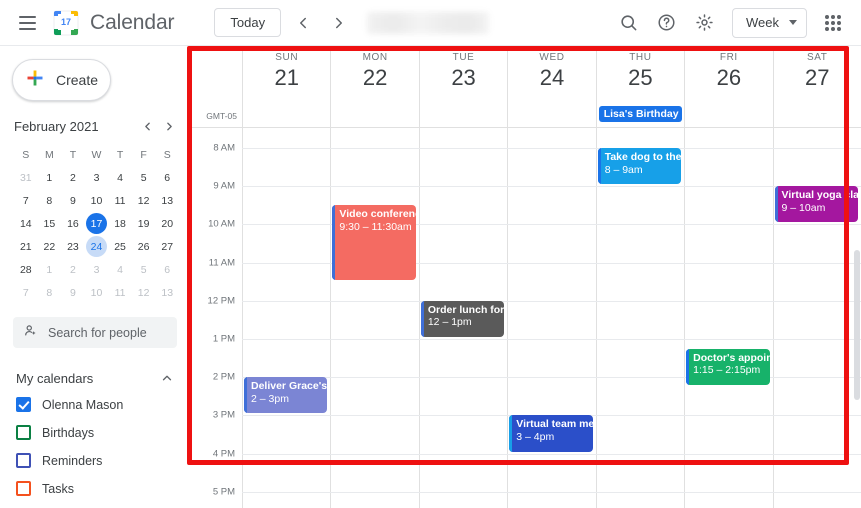  I want to click on mini-calendar-day: 15, so click(50, 223).